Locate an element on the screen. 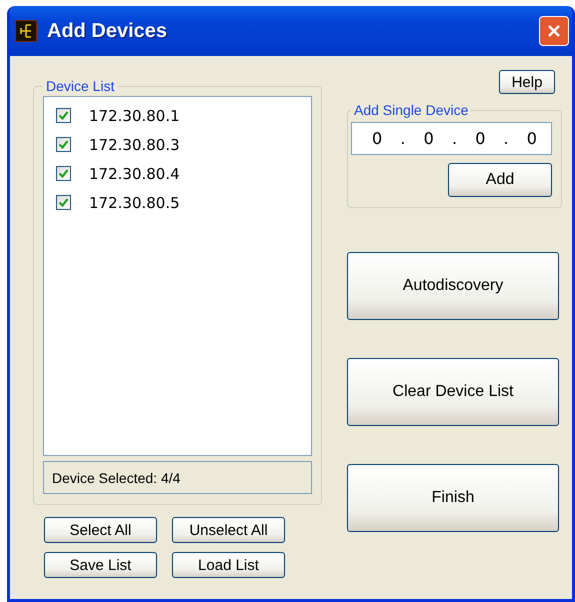  device-address: 172.30.80.4 is located at coordinates (134, 173).